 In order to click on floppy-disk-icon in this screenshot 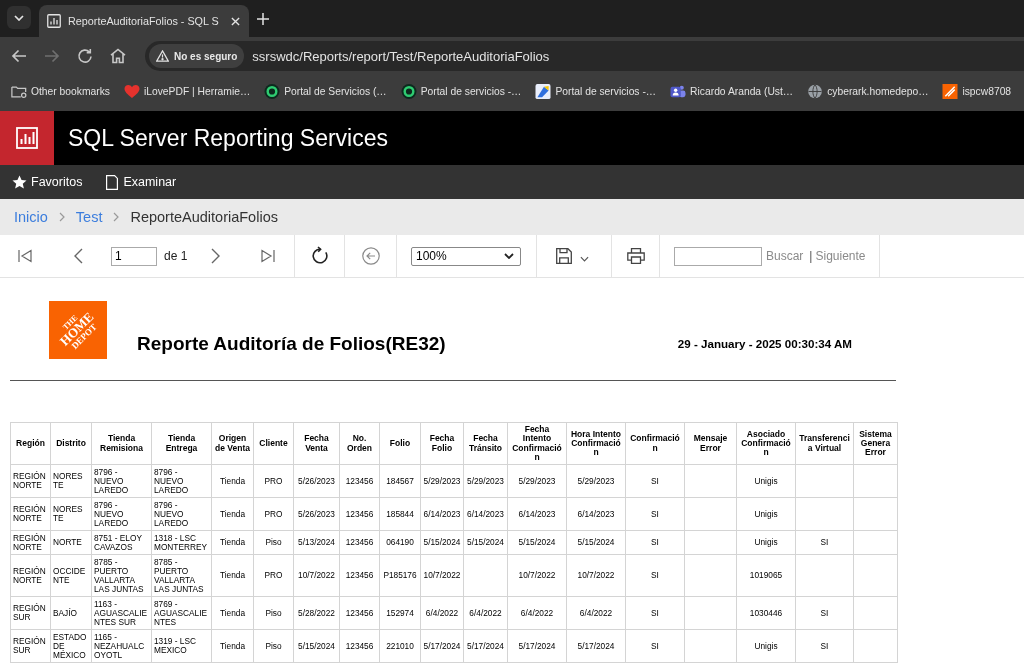, I will do `click(564, 256)`.